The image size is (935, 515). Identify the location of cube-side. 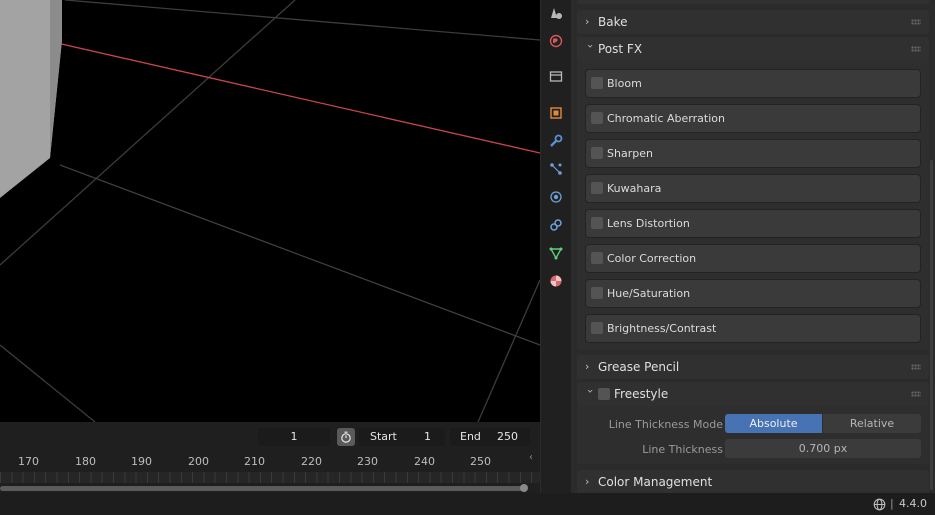
(56, 79).